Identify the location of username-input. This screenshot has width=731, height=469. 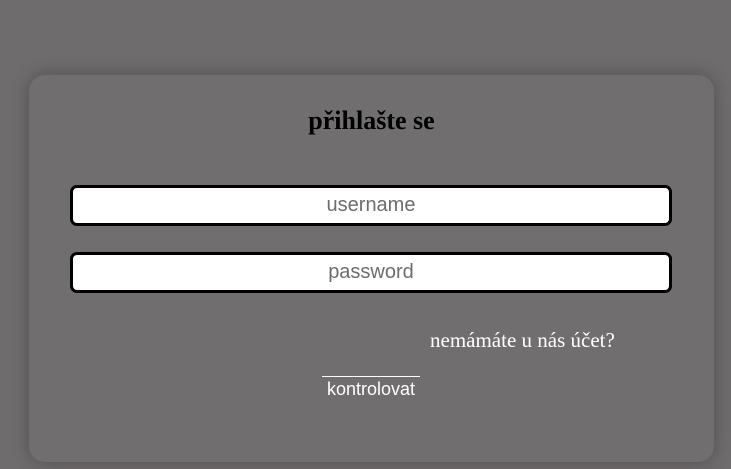
(371, 205).